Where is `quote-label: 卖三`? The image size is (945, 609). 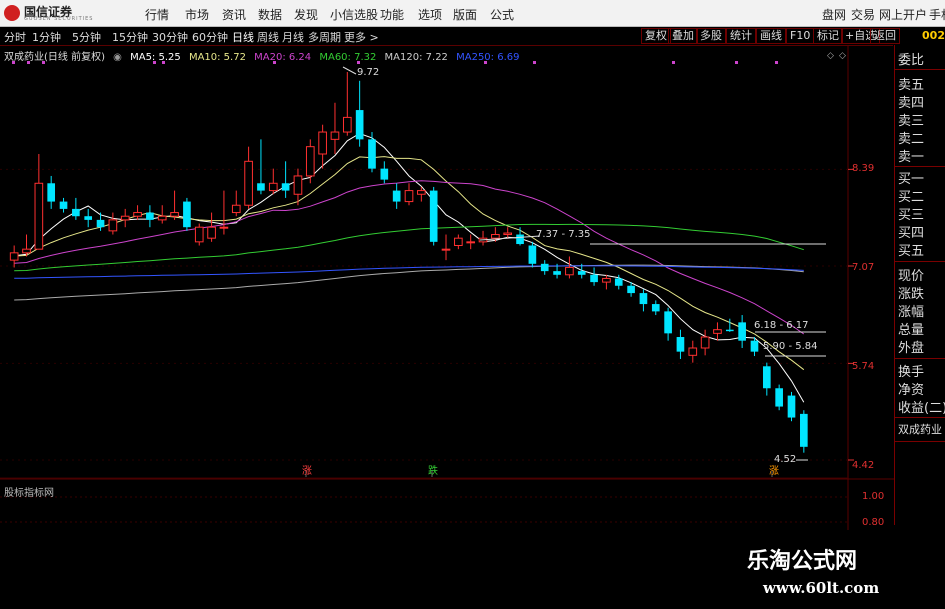
quote-label: 卖三 is located at coordinates (911, 121).